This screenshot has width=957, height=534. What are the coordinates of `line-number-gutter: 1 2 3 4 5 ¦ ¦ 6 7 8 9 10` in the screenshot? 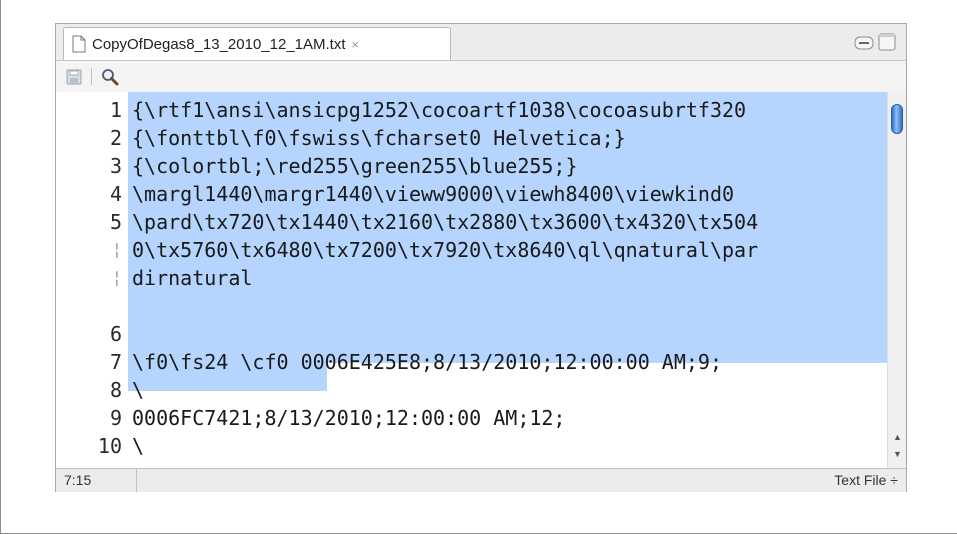 It's located at (92, 280).